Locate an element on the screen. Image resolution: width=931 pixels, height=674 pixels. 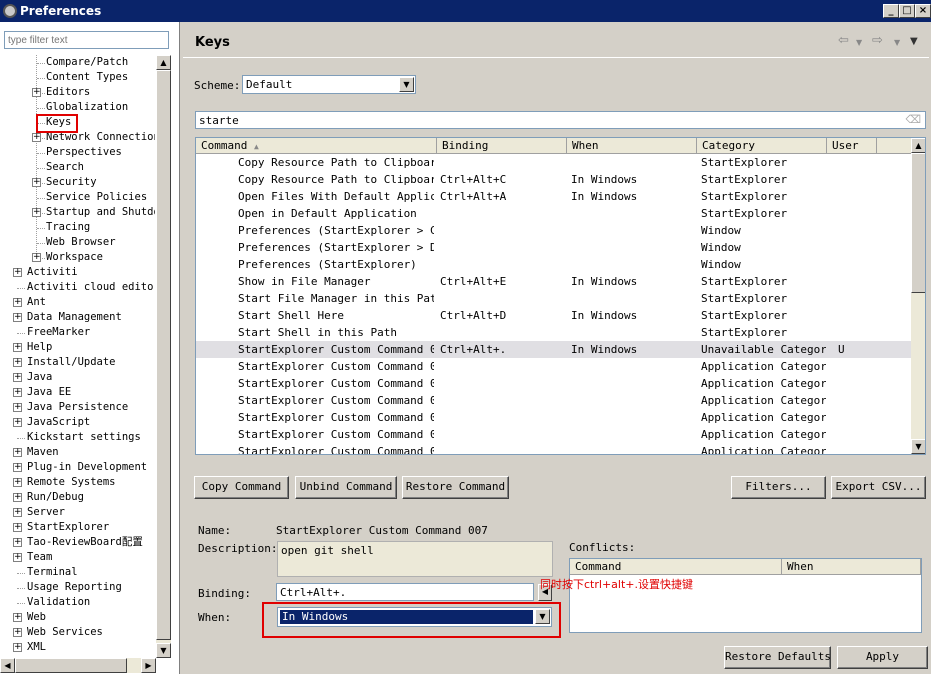
tree-item: Ant is located at coordinates (36, 302).